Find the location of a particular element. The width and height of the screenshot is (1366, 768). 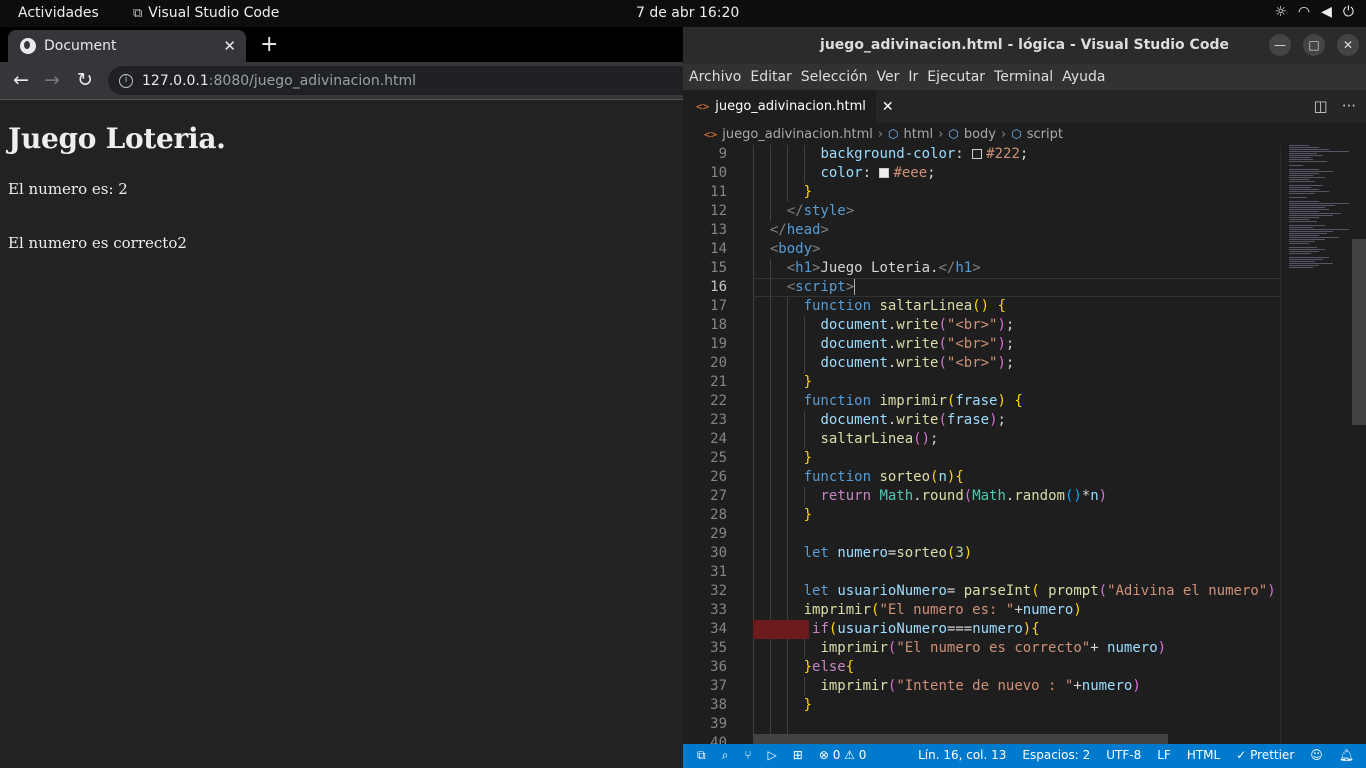

editor-tab-label: juego_adivinacion.html is located at coordinates (790, 106).